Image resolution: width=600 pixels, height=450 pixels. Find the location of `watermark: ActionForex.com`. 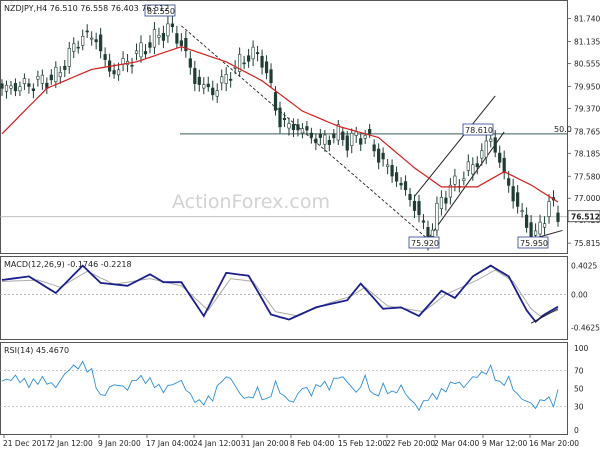

watermark: ActionForex.com is located at coordinates (251, 202).